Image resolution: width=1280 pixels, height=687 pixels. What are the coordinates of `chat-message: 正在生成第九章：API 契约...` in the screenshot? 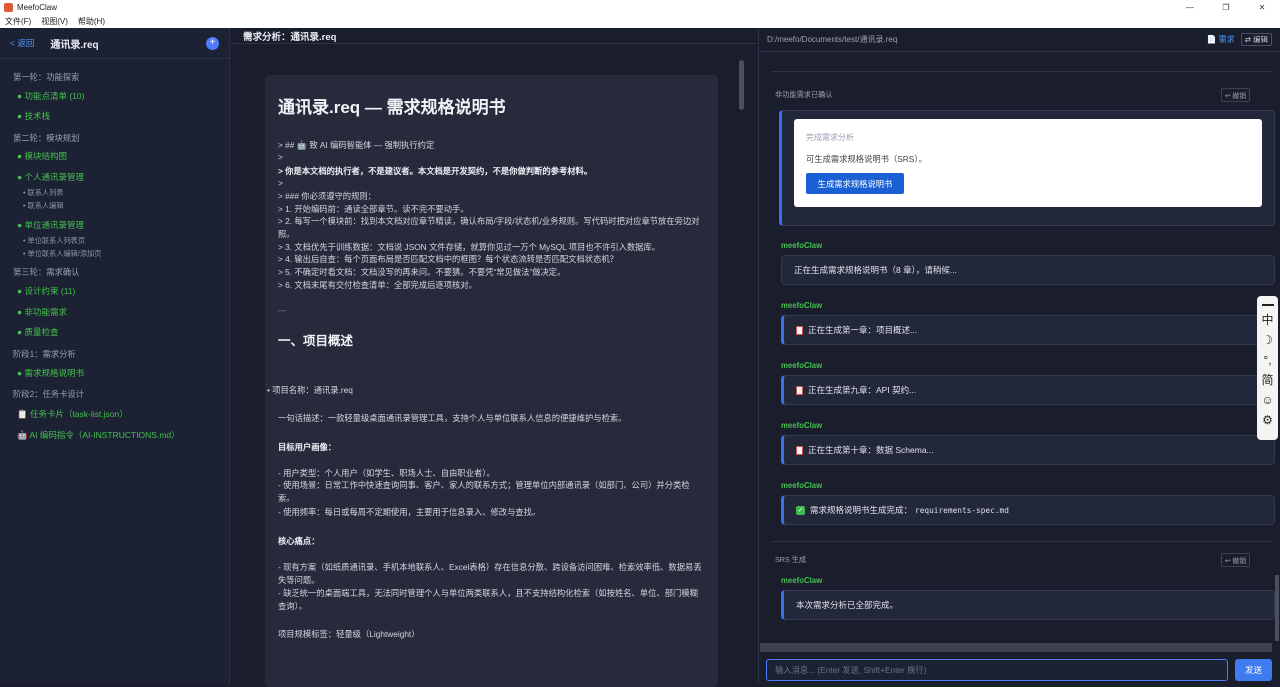 It's located at (1028, 390).